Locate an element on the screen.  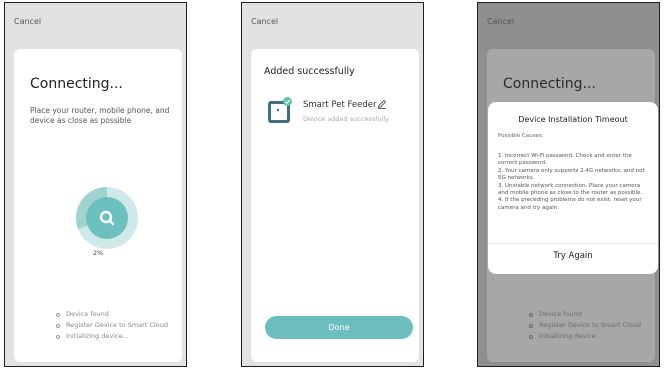
try-again-button: Try Again is located at coordinates (573, 256).